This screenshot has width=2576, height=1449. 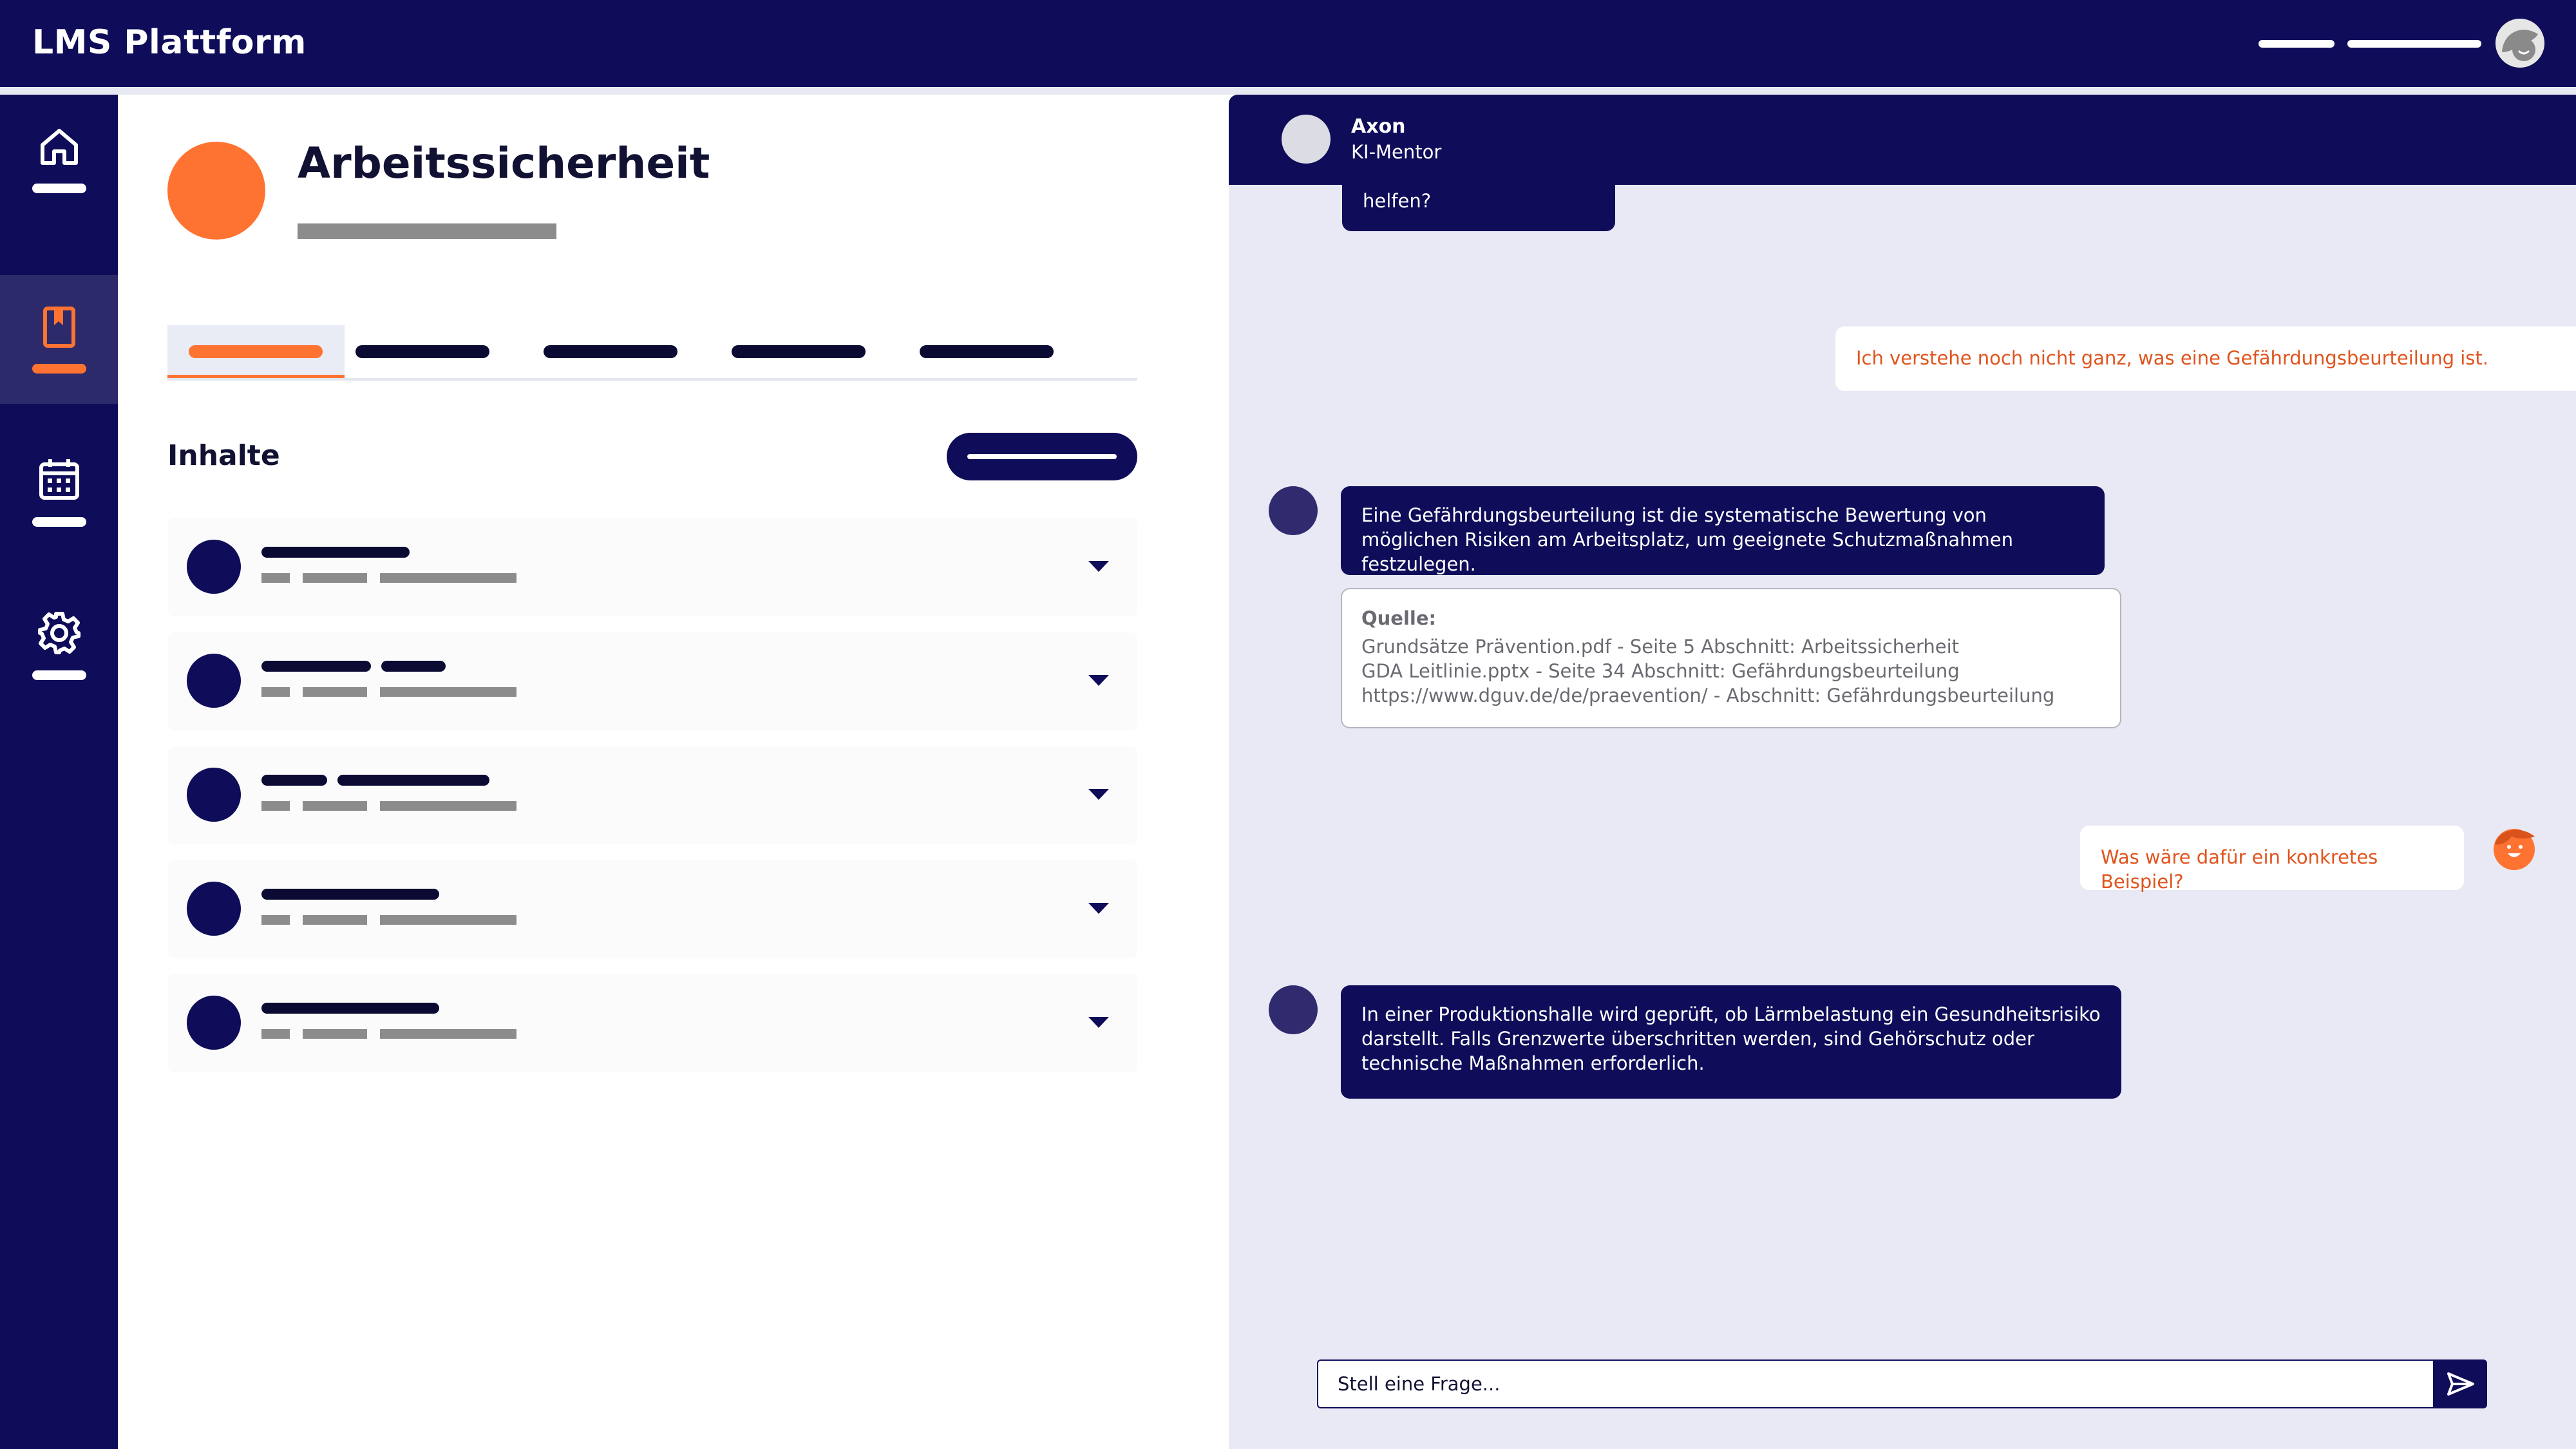 I want to click on sidebar-item-calendar, so click(x=59, y=493).